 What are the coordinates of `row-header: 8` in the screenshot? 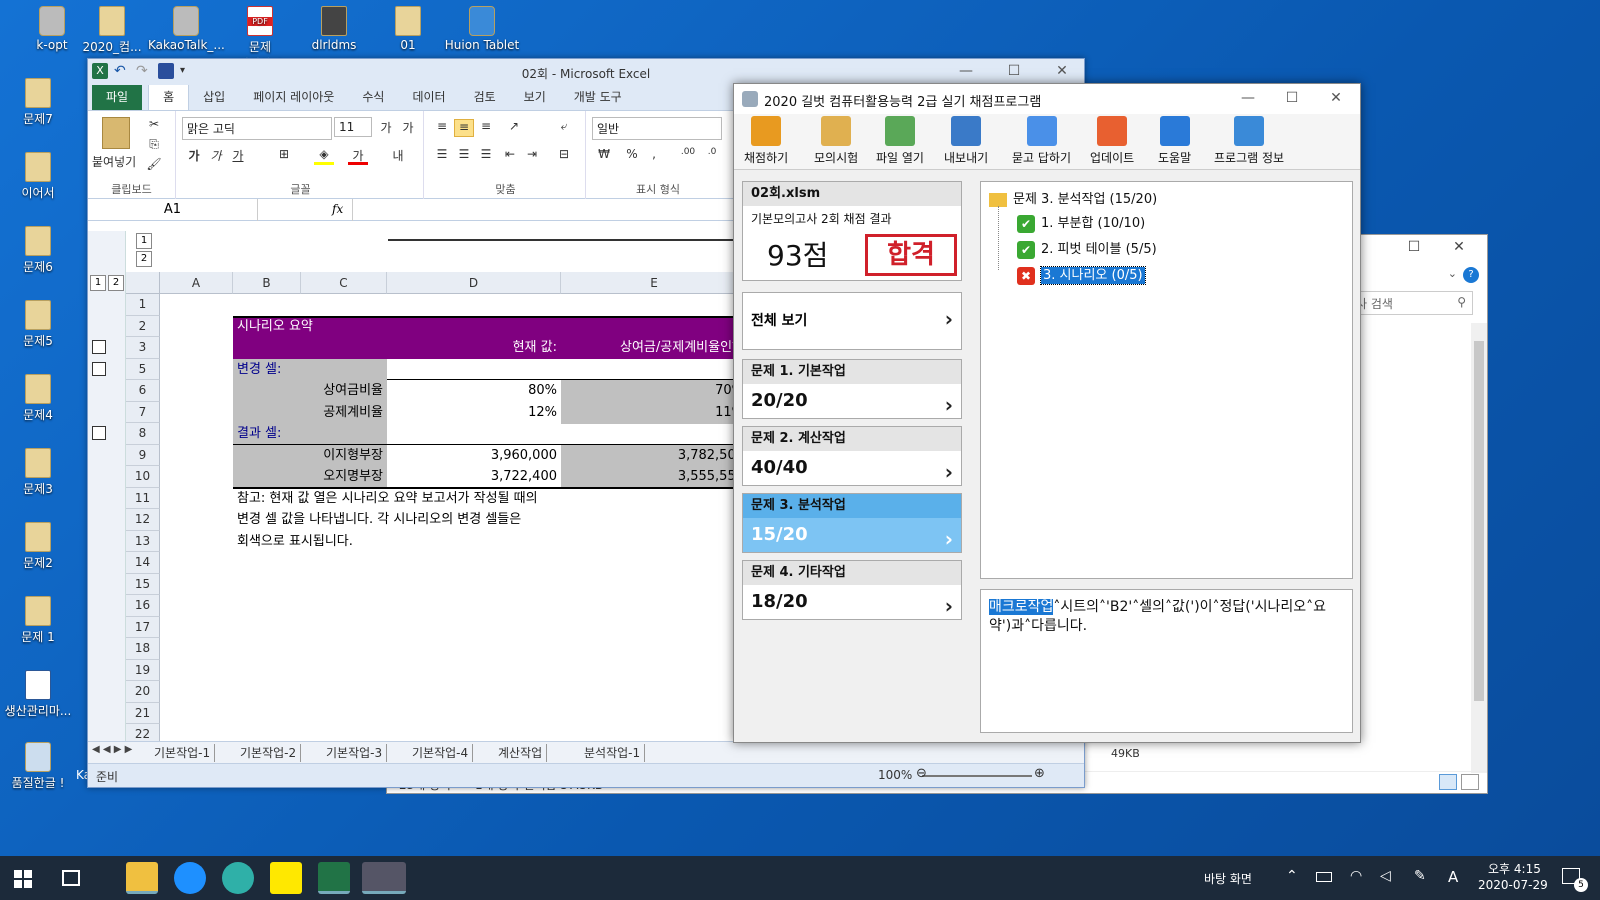 It's located at (143, 434).